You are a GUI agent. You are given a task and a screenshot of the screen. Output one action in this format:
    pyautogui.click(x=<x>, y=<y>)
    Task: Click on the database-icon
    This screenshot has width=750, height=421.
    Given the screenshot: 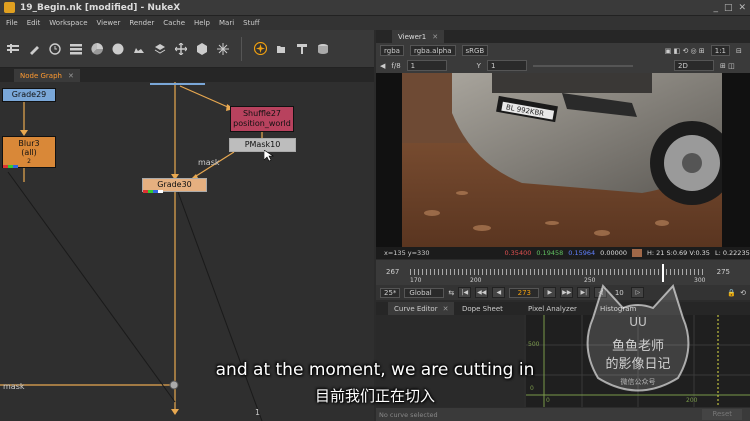 What is the action you would take?
    pyautogui.click(x=323, y=49)
    